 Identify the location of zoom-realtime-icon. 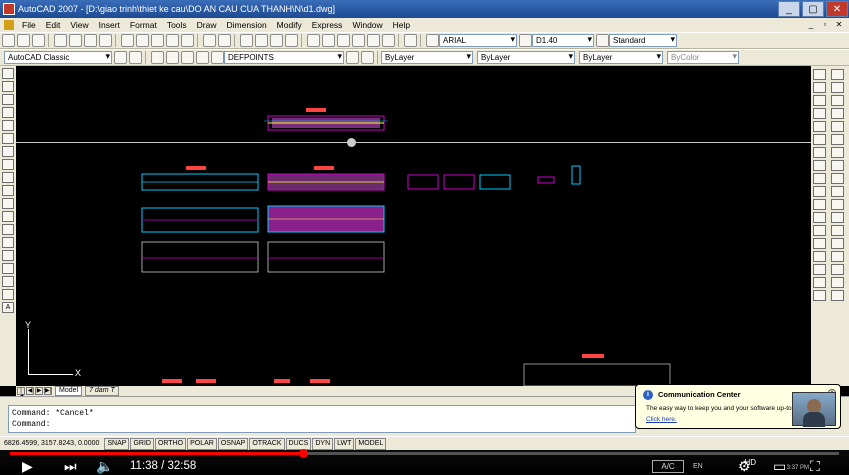
(261, 40).